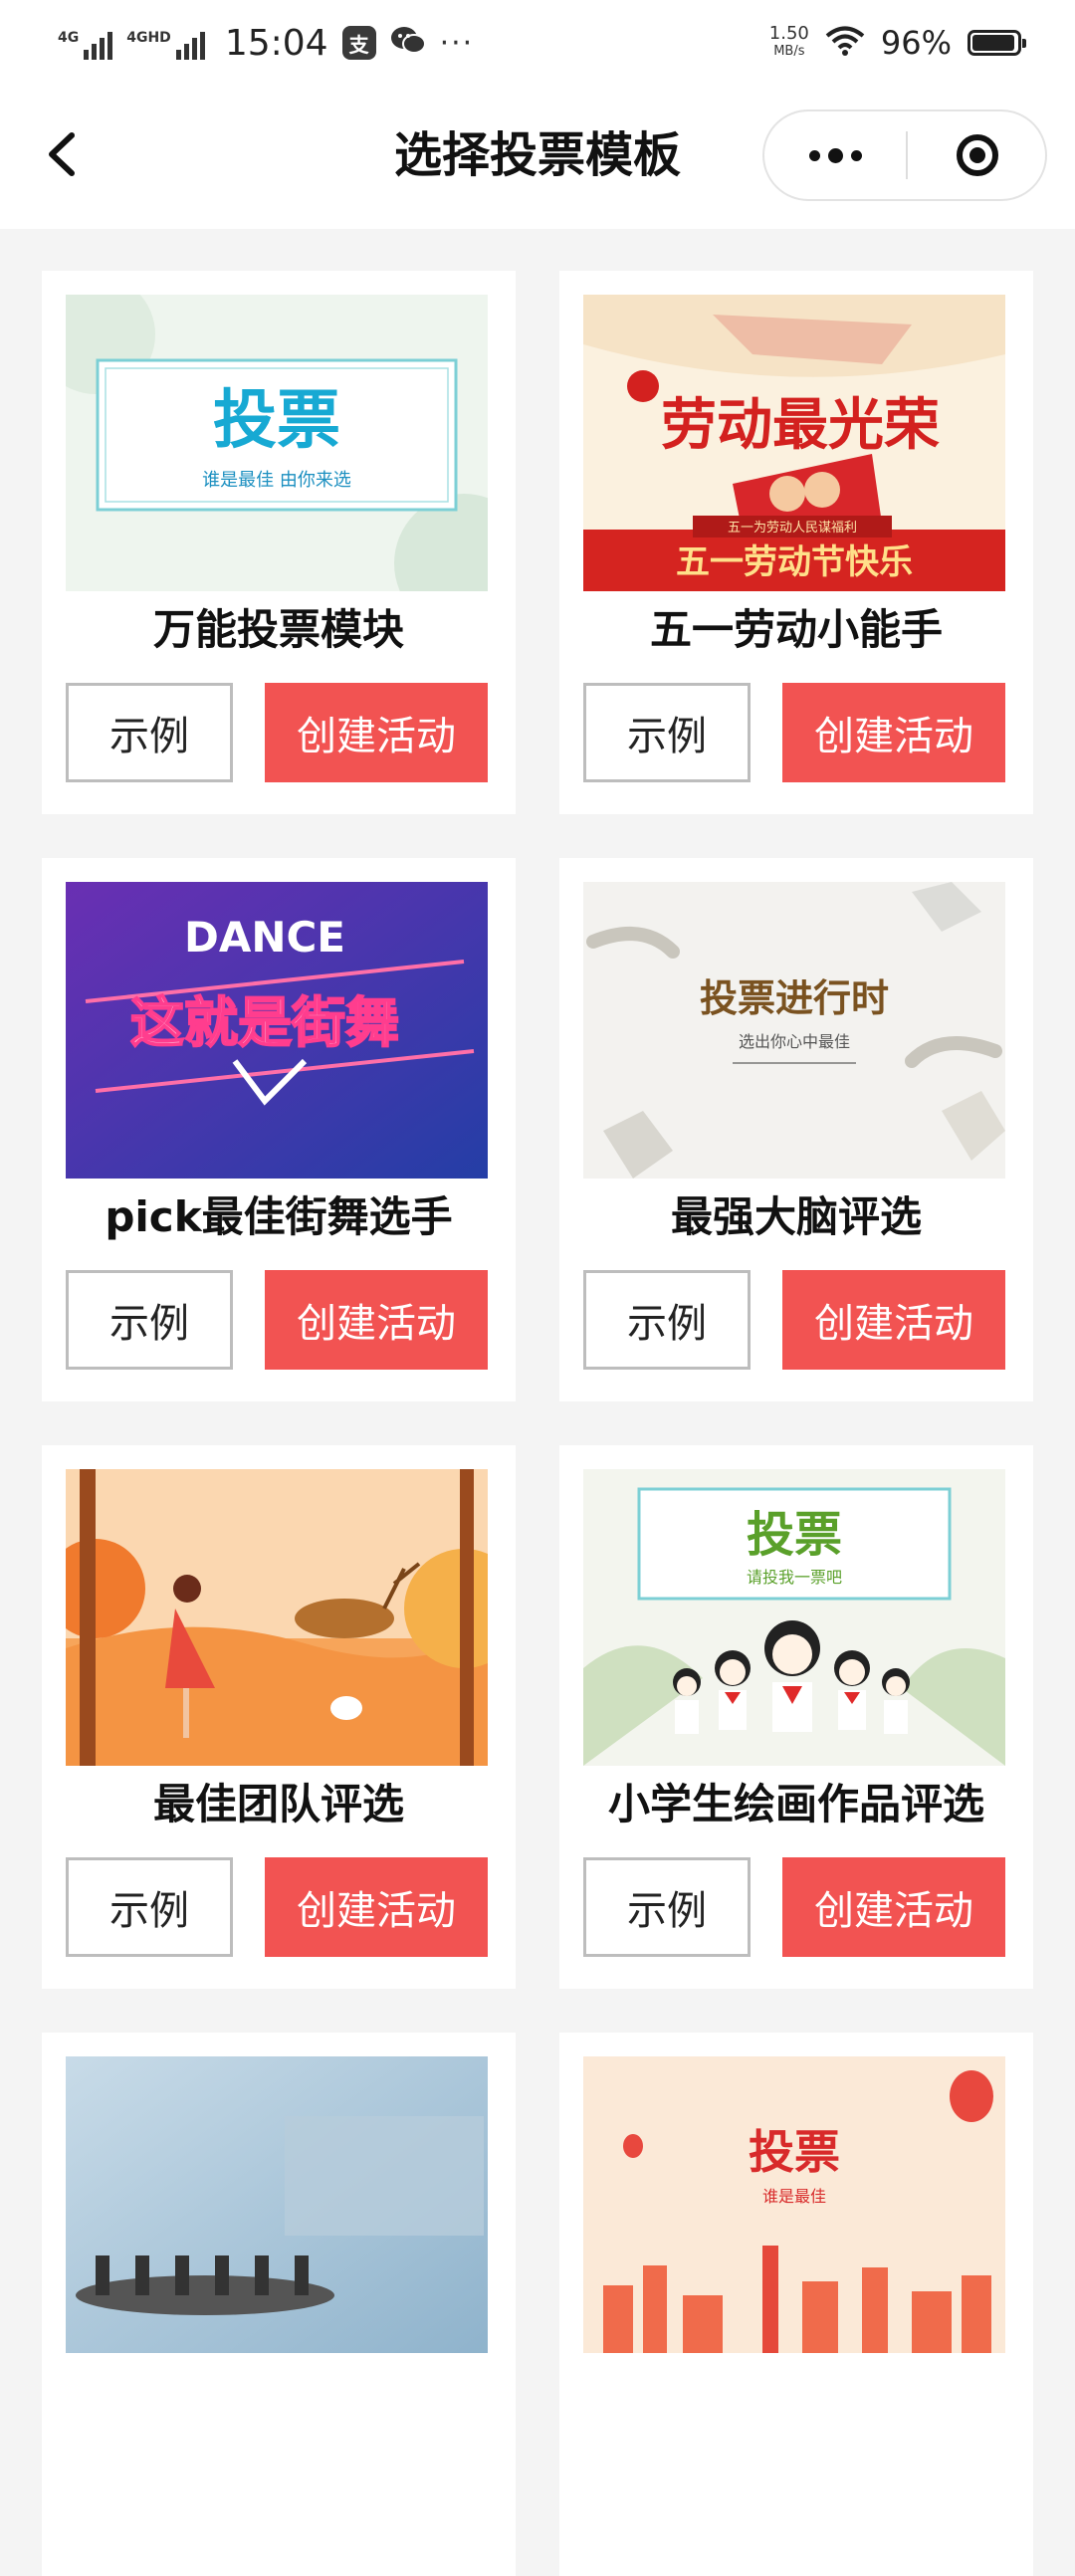 The height and width of the screenshot is (2576, 1075). I want to click on template-thumbnail: 劳动最光荣 五一为劳动人民谋福利 五一劳动节快乐, so click(794, 443).